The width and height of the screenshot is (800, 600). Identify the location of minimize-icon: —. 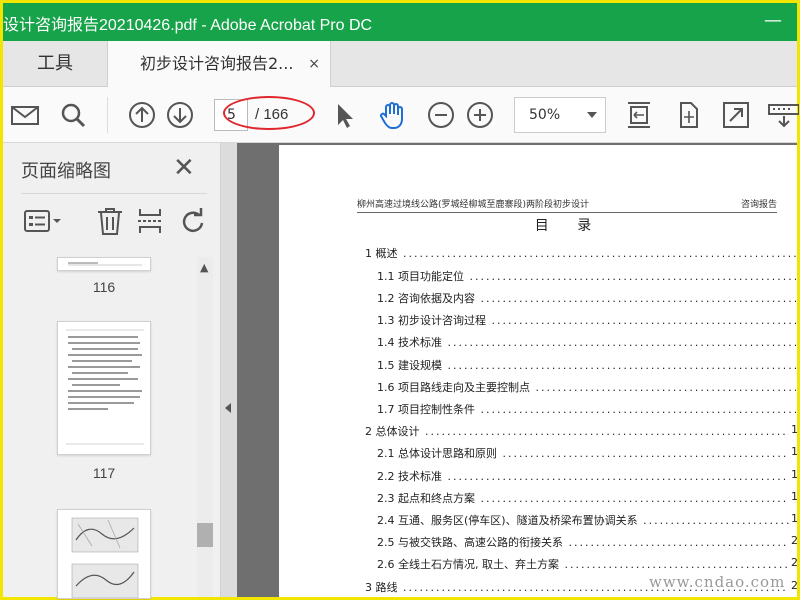
(773, 21).